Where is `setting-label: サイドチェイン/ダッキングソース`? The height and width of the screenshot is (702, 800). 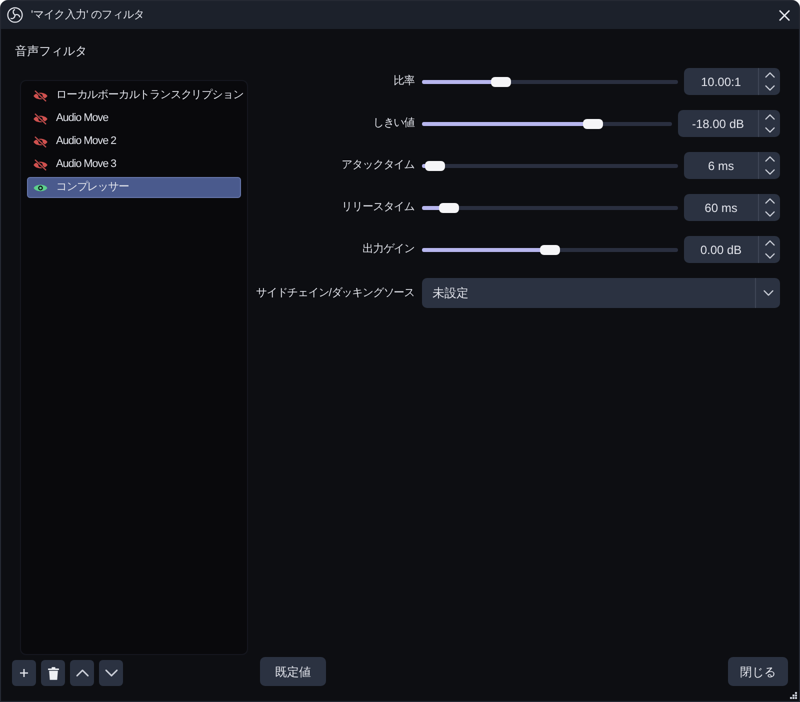 setting-label: サイドチェイン/ダッキングソース is located at coordinates (335, 293).